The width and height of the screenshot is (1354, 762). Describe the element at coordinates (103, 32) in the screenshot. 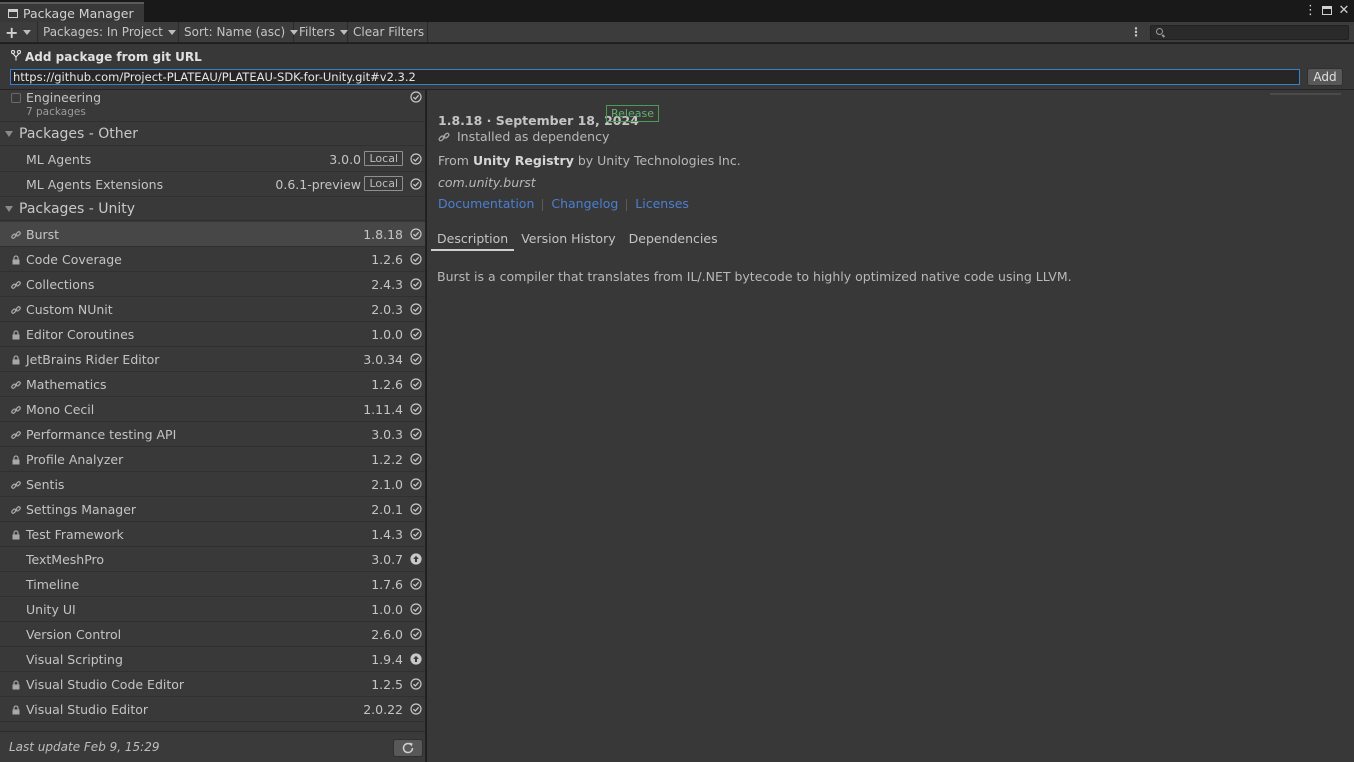

I see `packages-filter-label: Packages: In Project` at that location.